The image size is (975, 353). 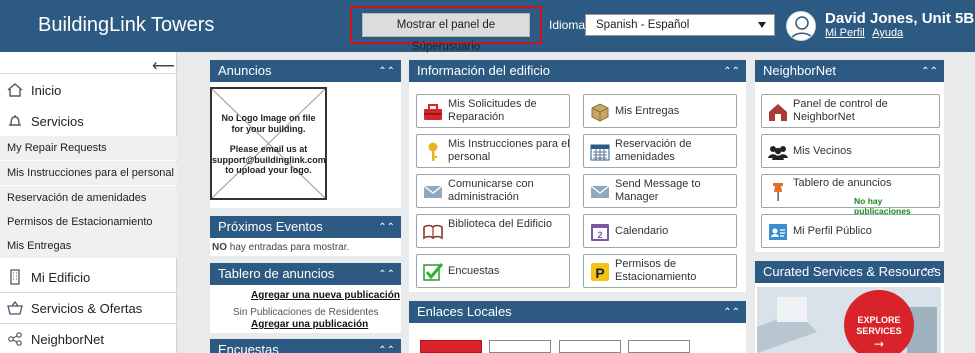 What do you see at coordinates (656, 270) in the screenshot?
I see `tile-label: Permisos de Estacionamiento` at bounding box center [656, 270].